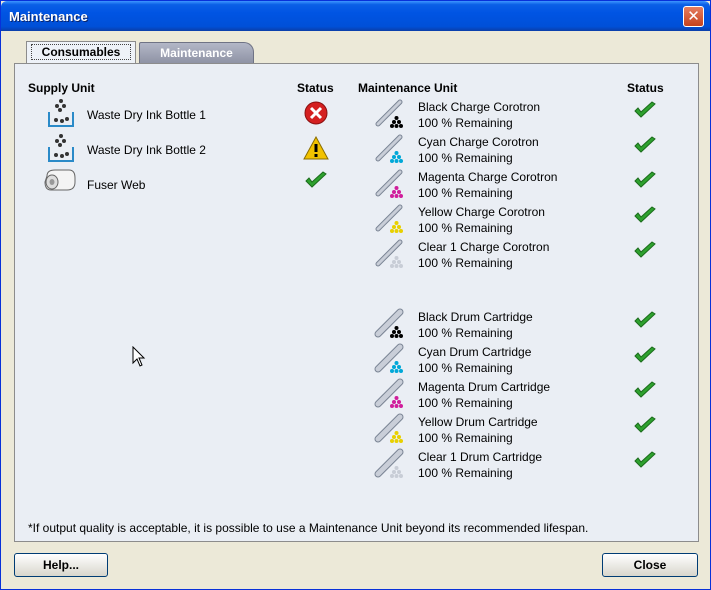 The height and width of the screenshot is (590, 711). What do you see at coordinates (355, 16) in the screenshot?
I see `title-bar: Maintenance ✕` at bounding box center [355, 16].